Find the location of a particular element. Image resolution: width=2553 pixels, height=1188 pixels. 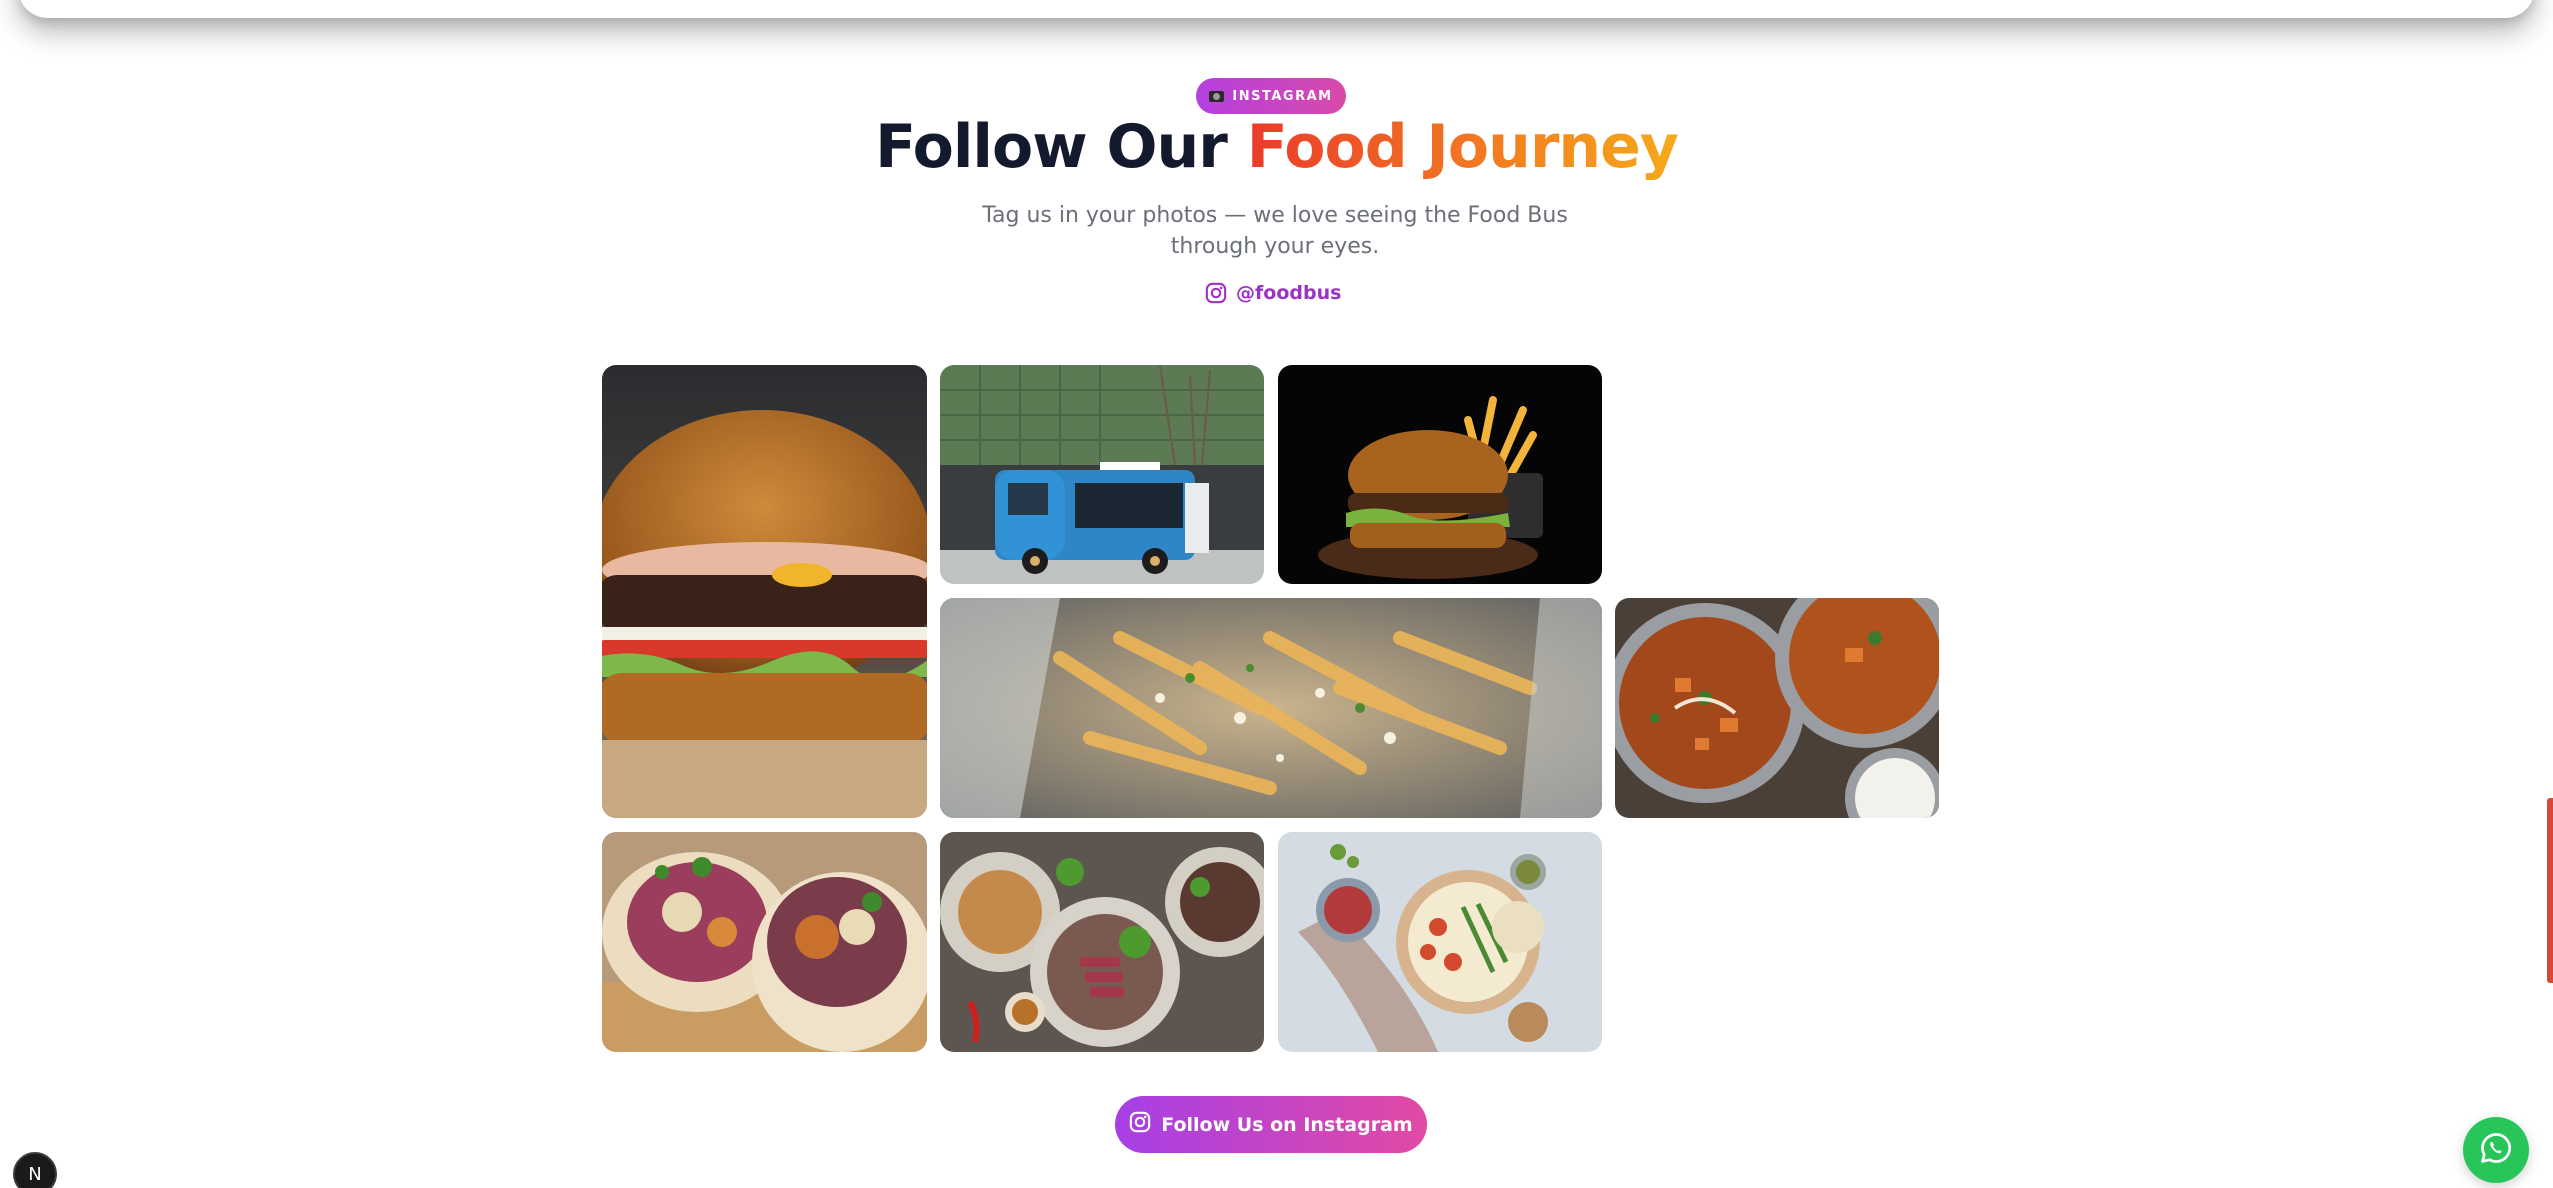

gallery-tile-steak is located at coordinates (1102, 942).